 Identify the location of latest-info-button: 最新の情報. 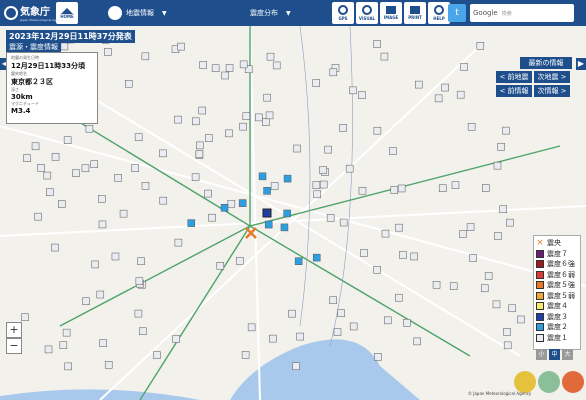
(546, 63).